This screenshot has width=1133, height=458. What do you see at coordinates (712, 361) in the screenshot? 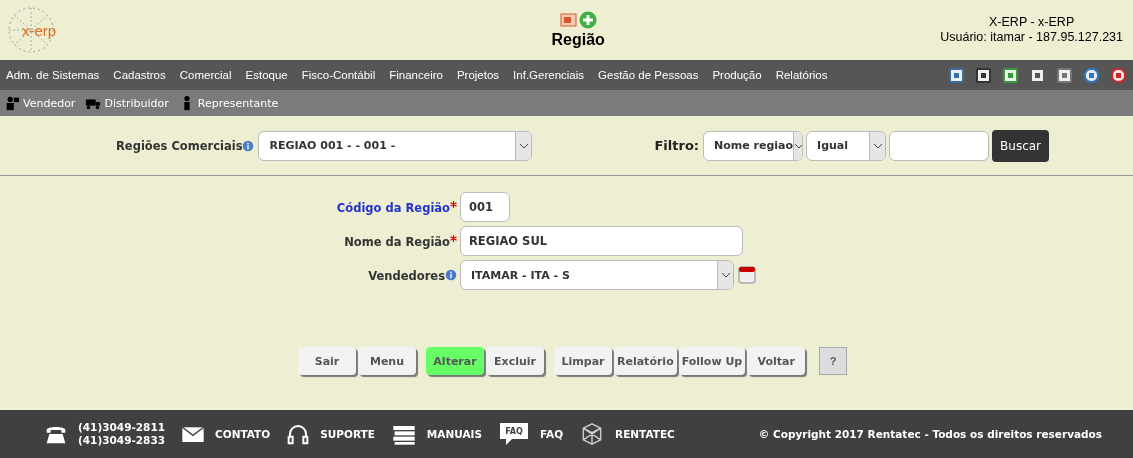
I see `action-button: Follow Up` at bounding box center [712, 361].